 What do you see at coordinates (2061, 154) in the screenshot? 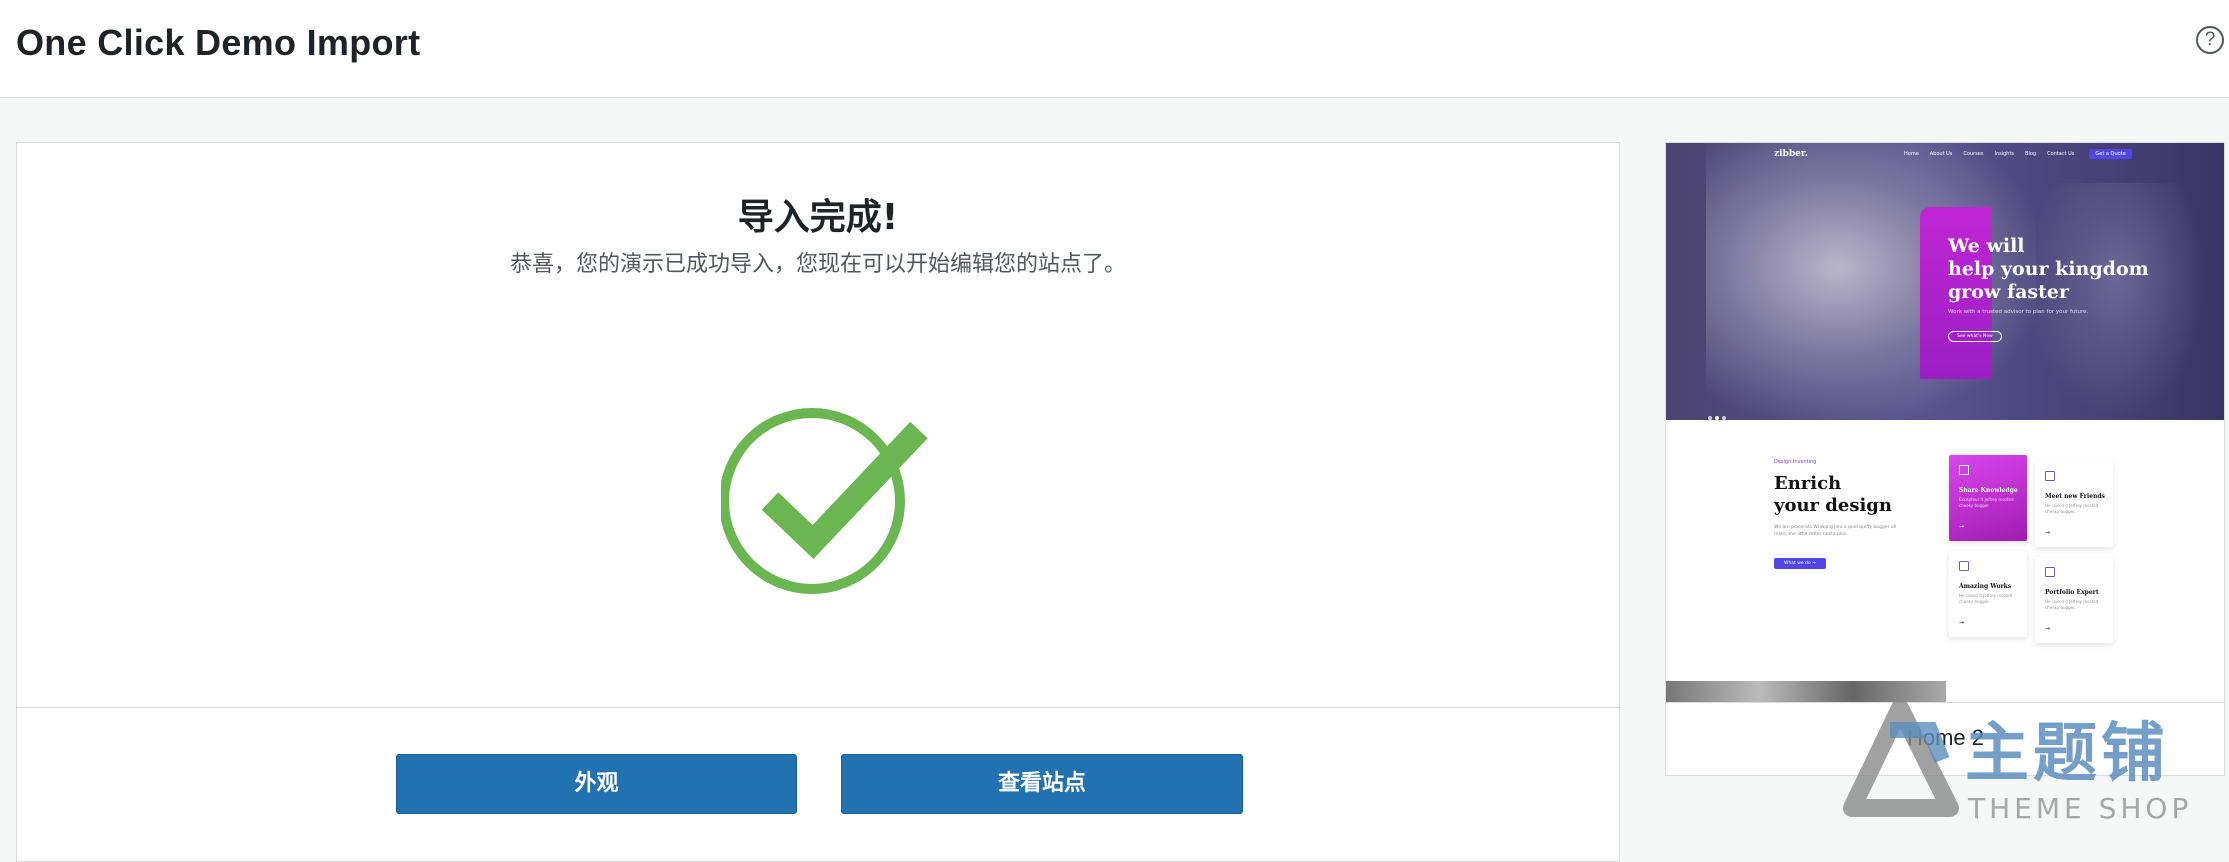
I see `screenshot-nav-item: Contact Us` at bounding box center [2061, 154].